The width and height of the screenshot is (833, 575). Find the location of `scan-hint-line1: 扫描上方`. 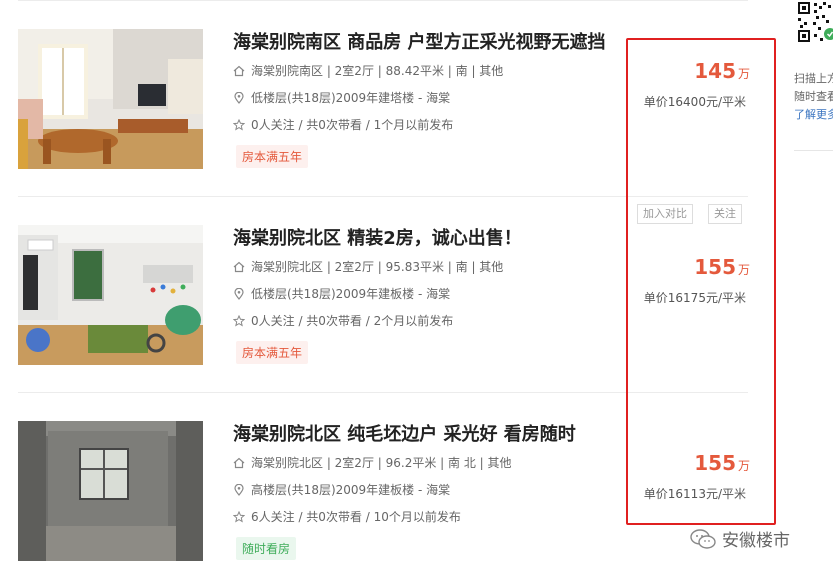

scan-hint-line1: 扫描上方 is located at coordinates (813, 78).